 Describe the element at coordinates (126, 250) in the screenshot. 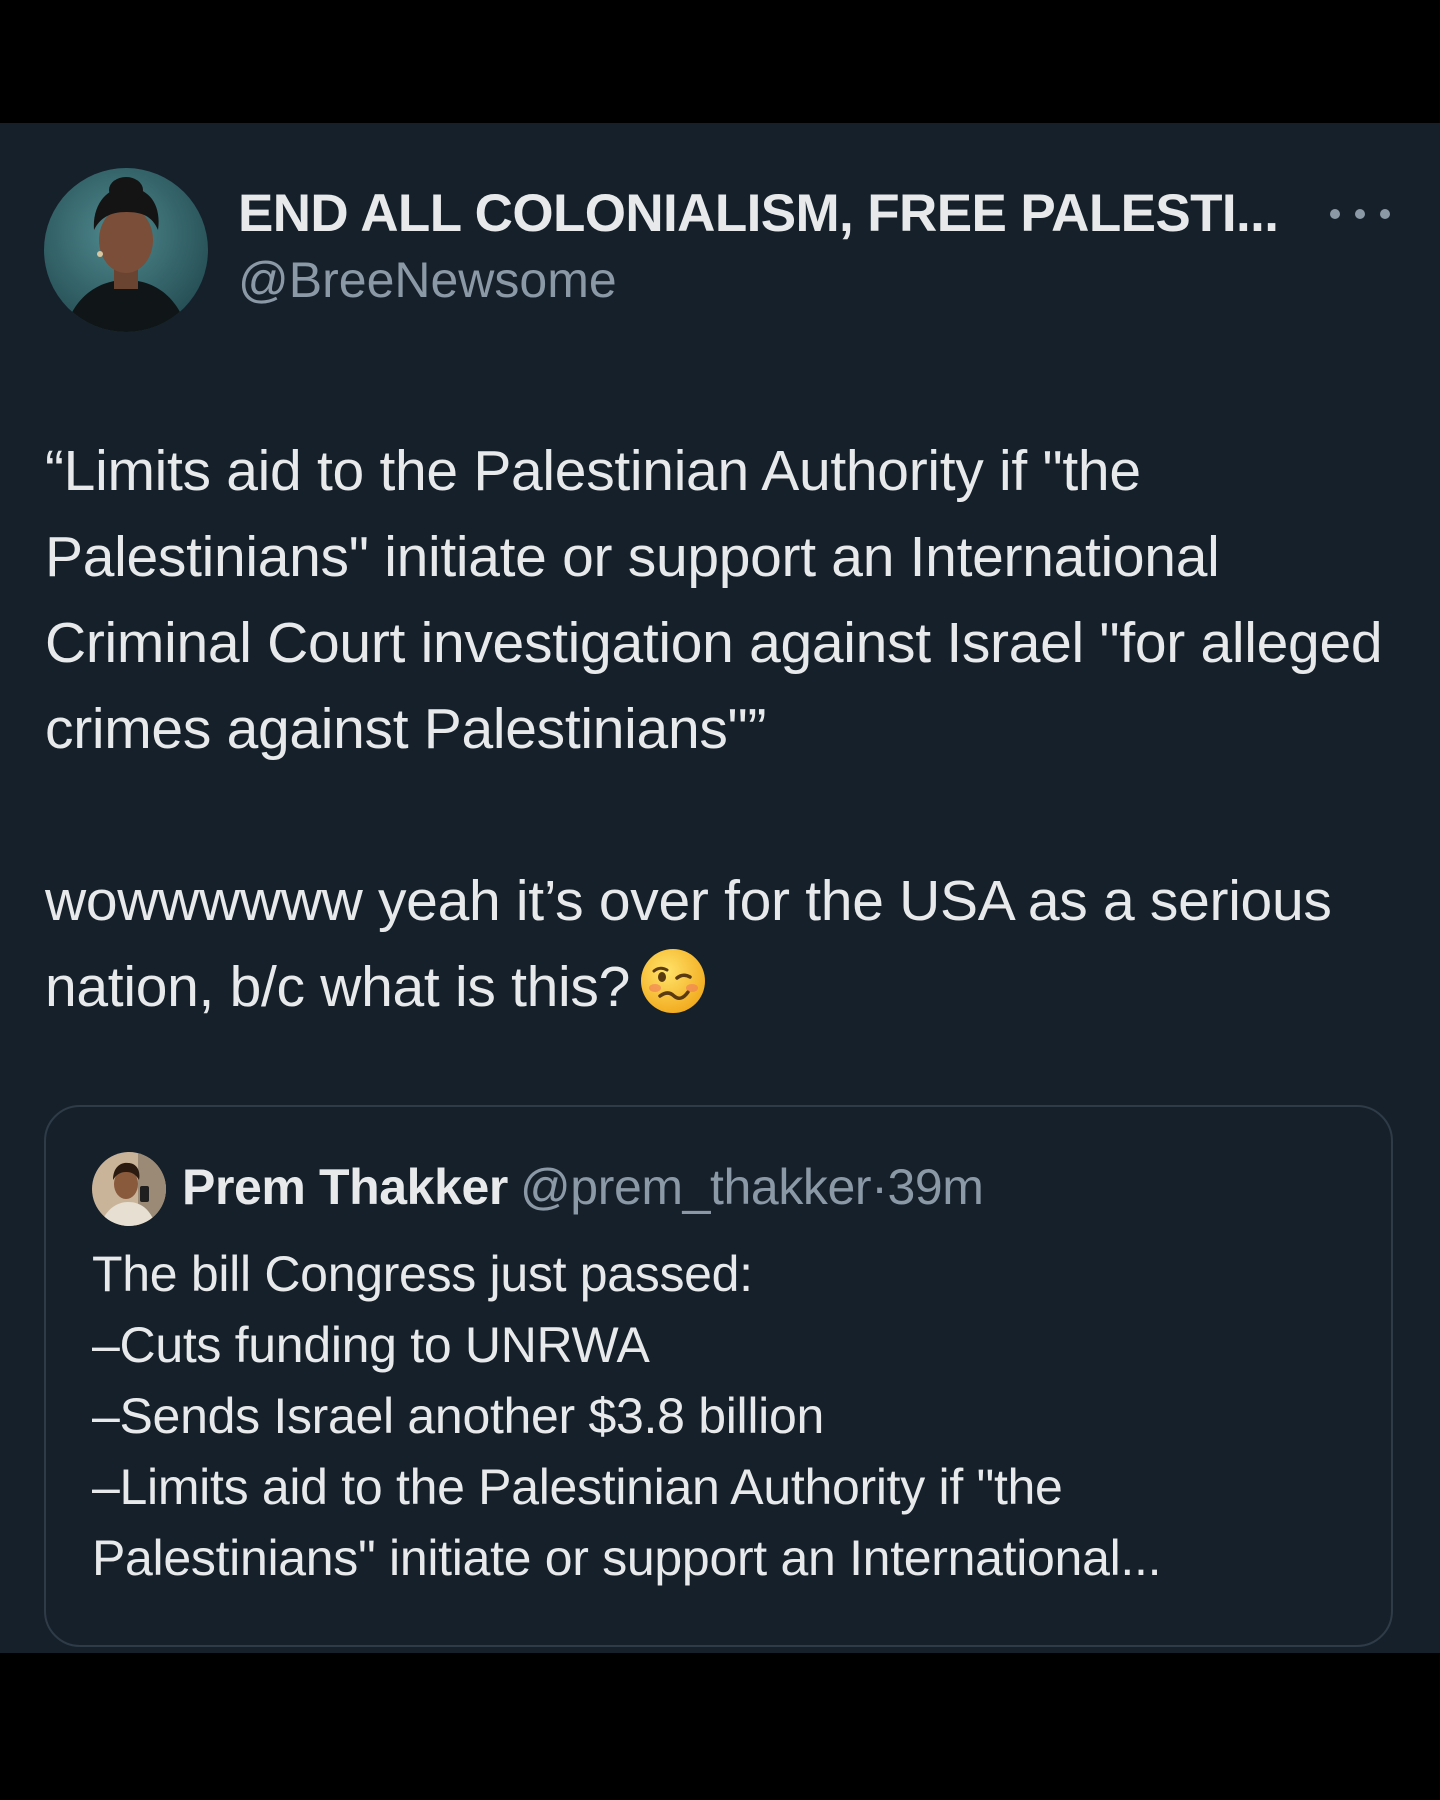

I see `author-avatar` at that location.